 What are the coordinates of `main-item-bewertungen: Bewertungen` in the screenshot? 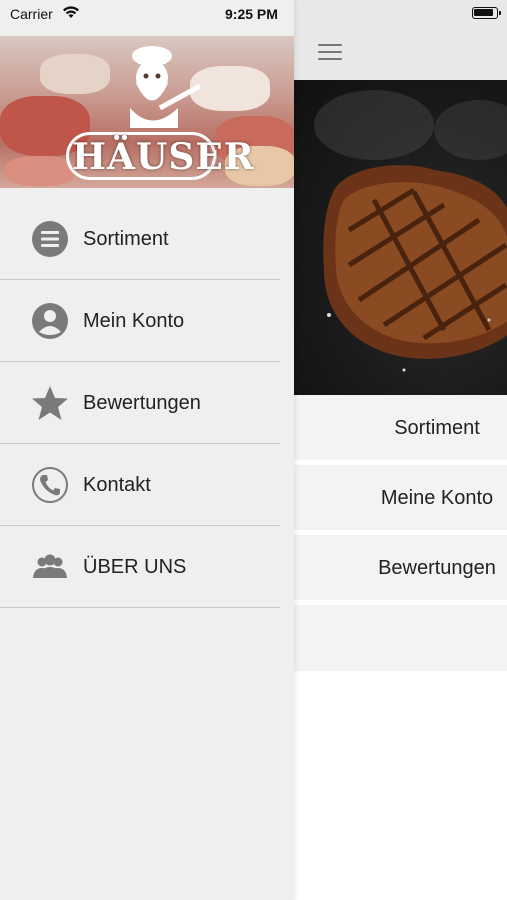 It's located at (400, 569).